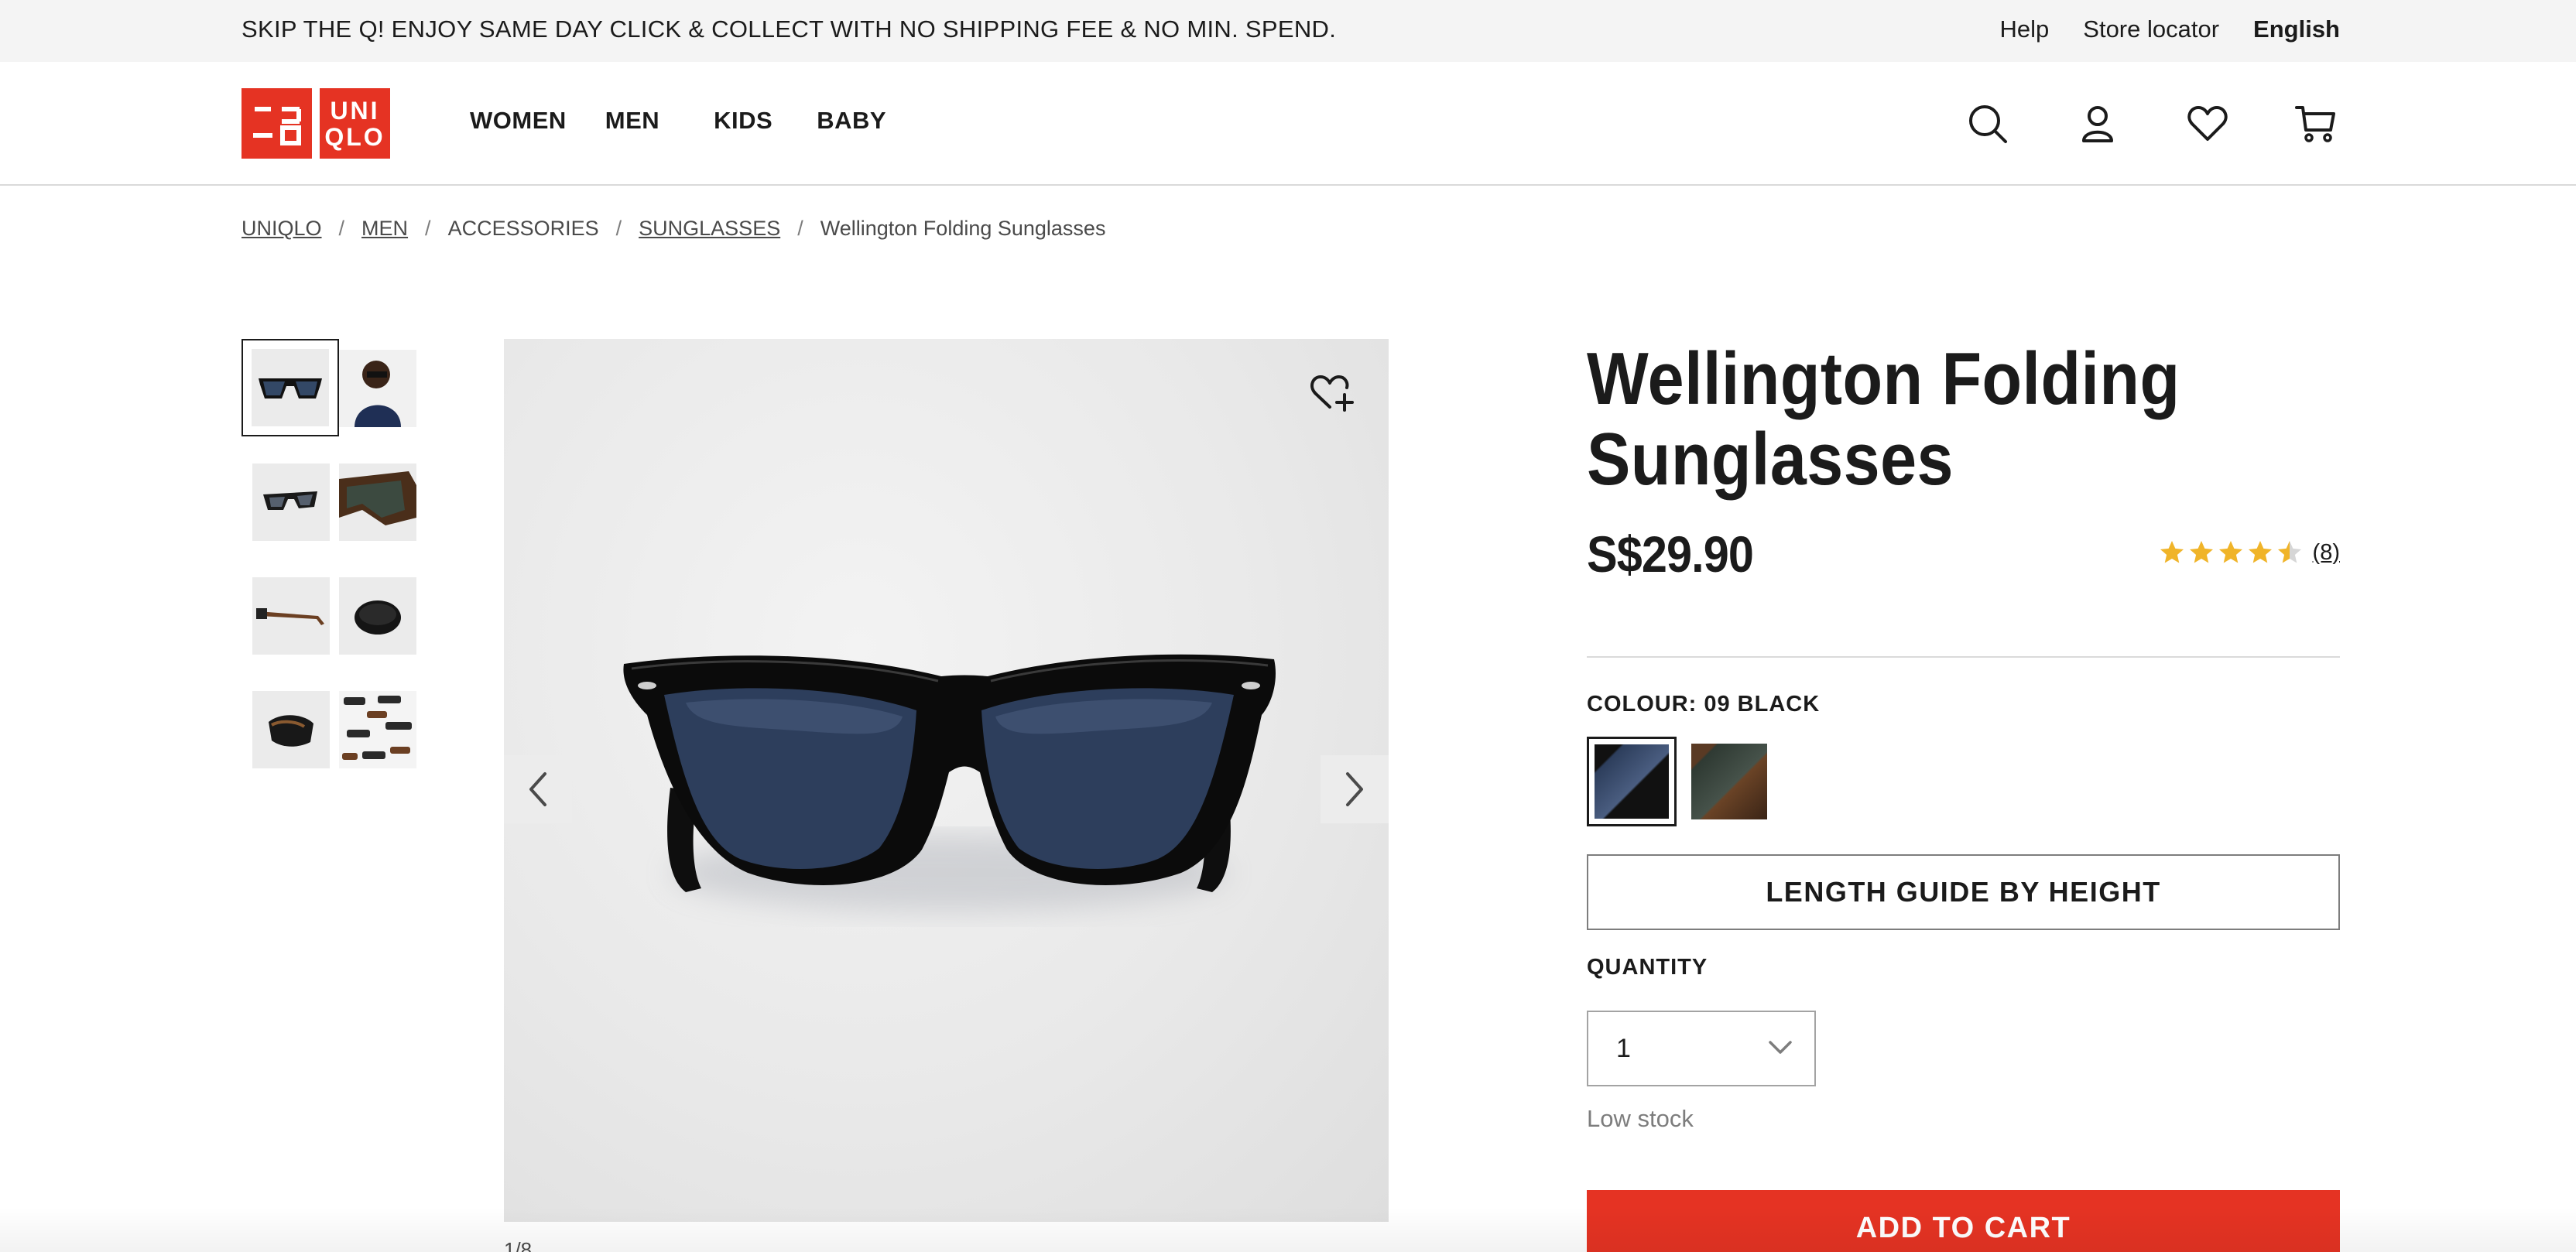 The image size is (2576, 1252). I want to click on chevron-left-icon, so click(537, 789).